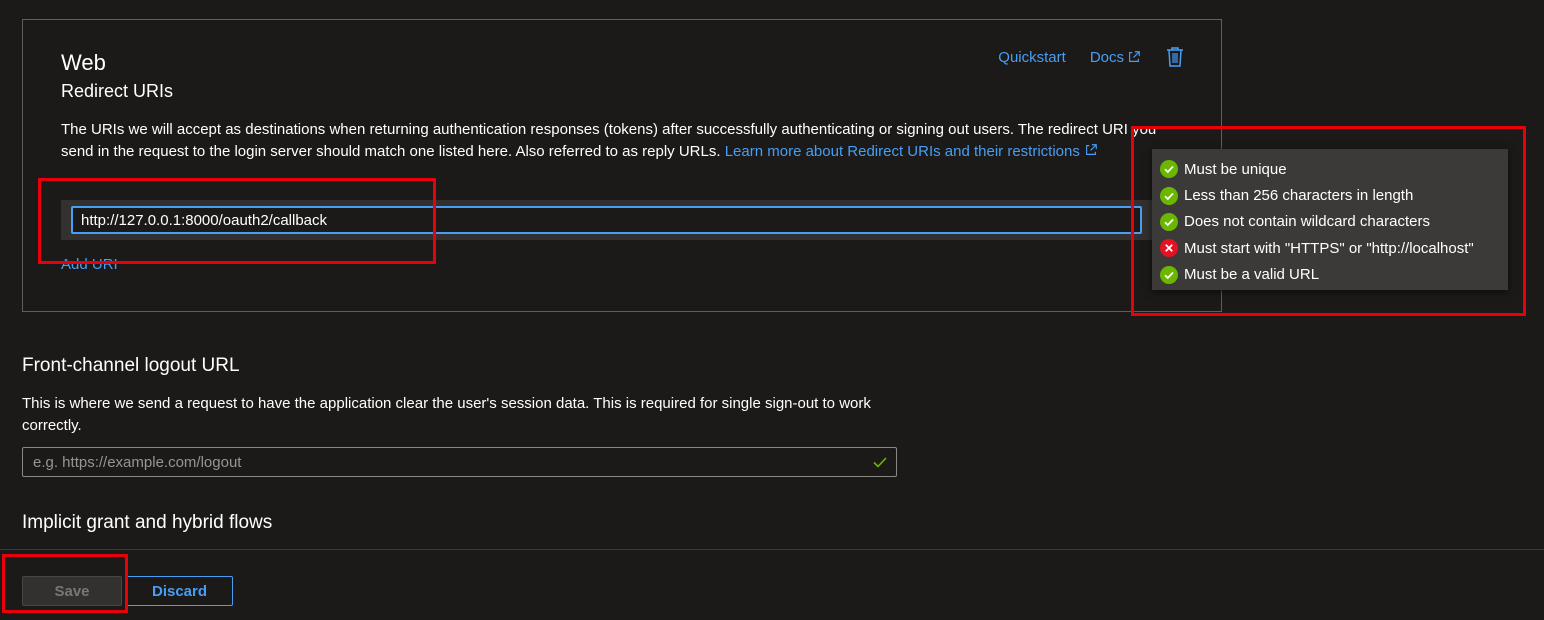  I want to click on implicit-grant-heading: Implicit grant and hybrid flows, so click(147, 522).